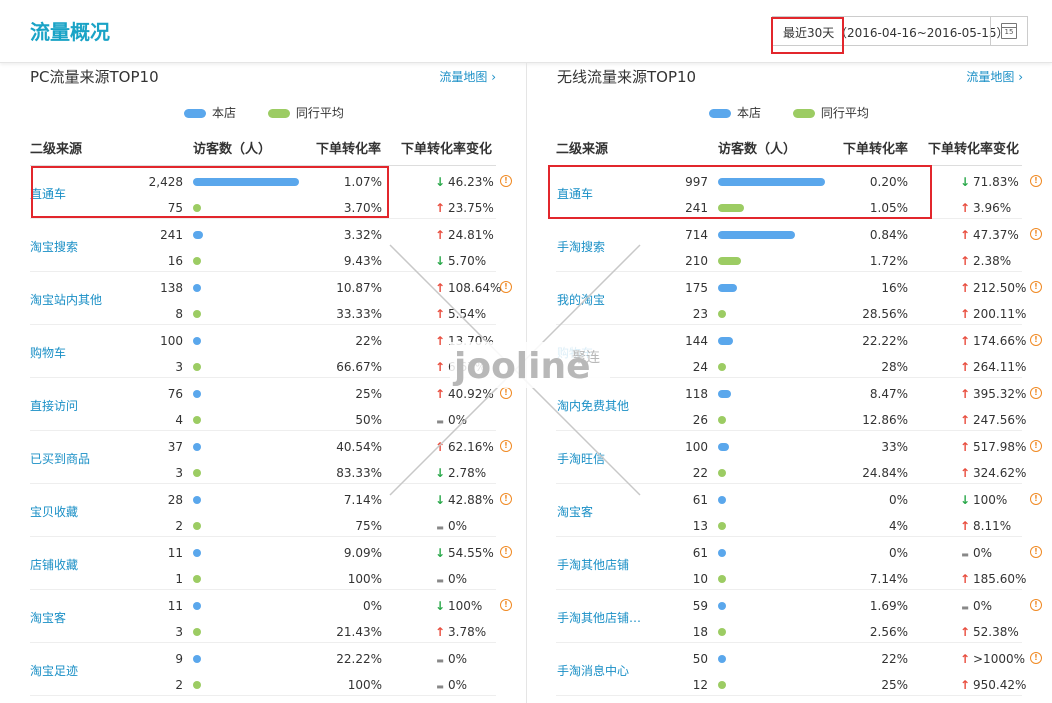  Describe the element at coordinates (789, 616) in the screenshot. I see `table-row: 手淘其他店铺… 59 1.69% ▬ 0% 18 2.56% ↑ 52.38%!` at that location.